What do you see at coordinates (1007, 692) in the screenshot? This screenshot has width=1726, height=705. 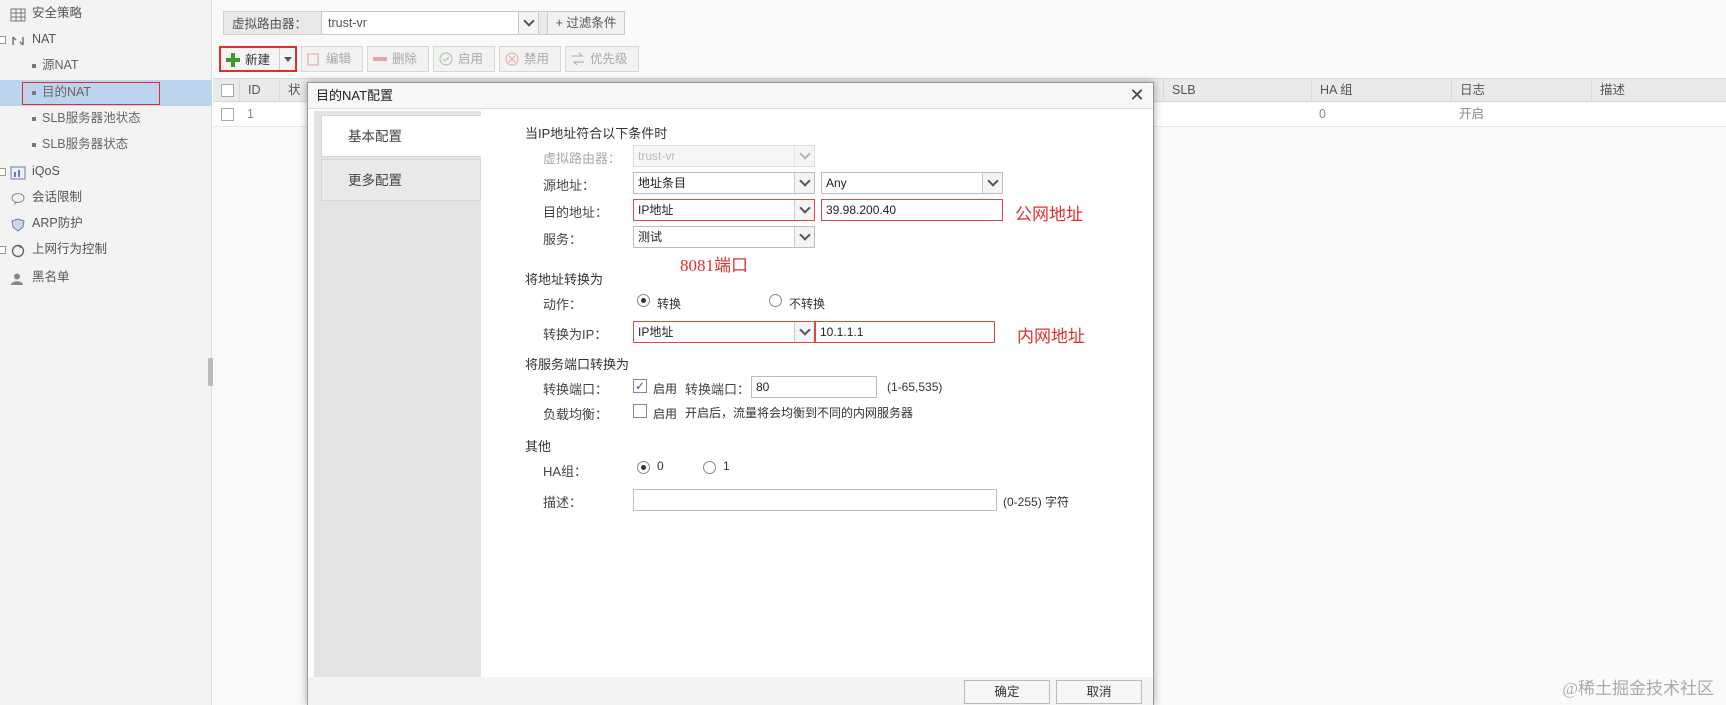 I see `ok-button: 确定` at bounding box center [1007, 692].